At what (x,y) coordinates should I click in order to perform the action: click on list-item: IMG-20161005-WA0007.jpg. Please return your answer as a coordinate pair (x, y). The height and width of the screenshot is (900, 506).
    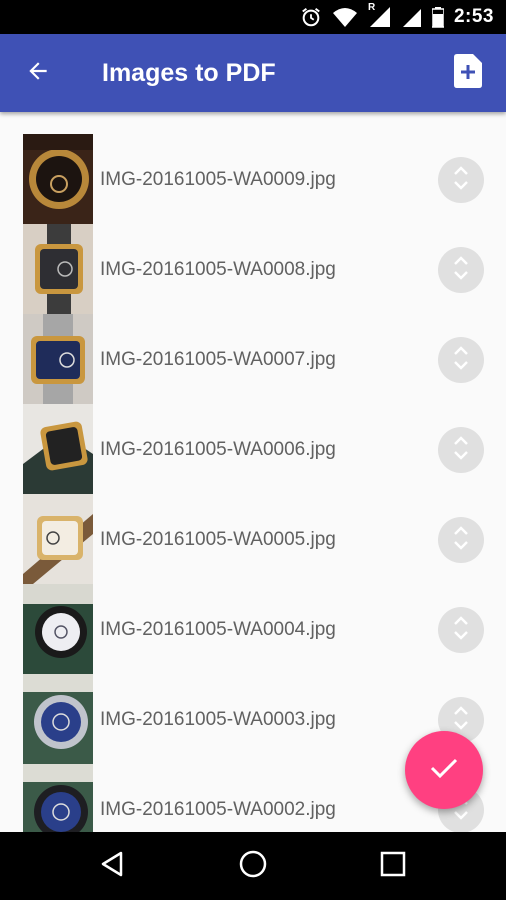
    Looking at the image, I should click on (253, 359).